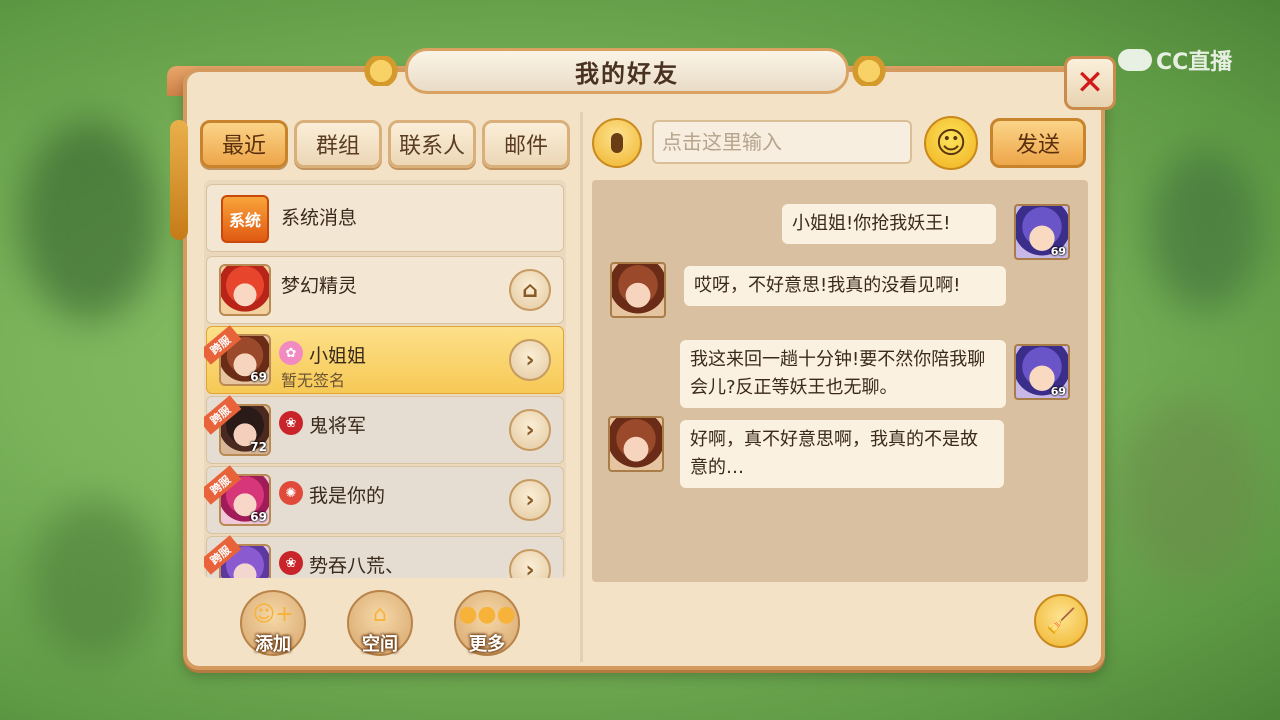 This screenshot has width=1280, height=720. I want to click on sect-icon: ✺, so click(291, 493).